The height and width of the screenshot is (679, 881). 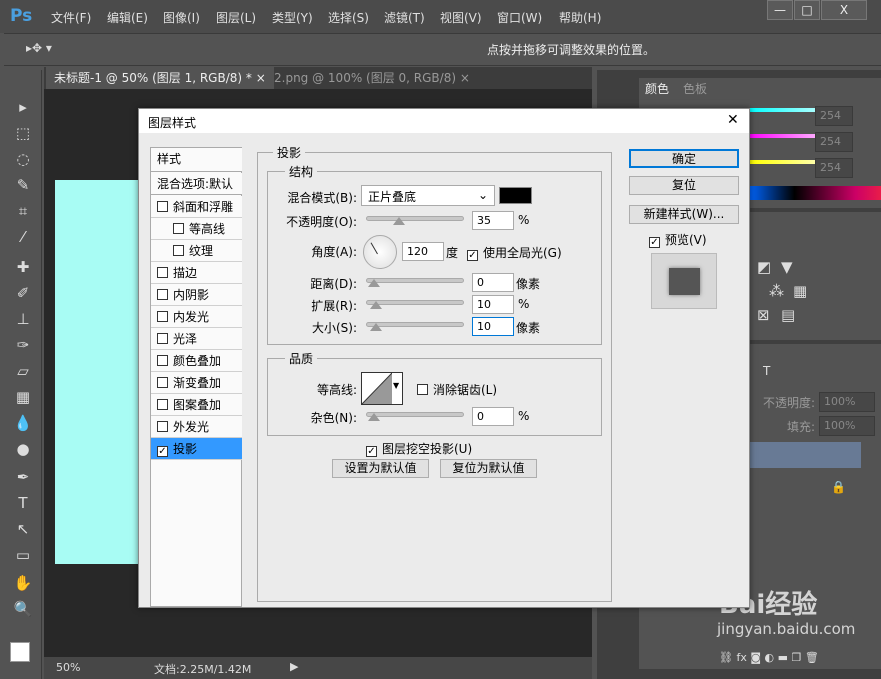 What do you see at coordinates (376, 305) in the screenshot?
I see `spread-slider-thumb` at bounding box center [376, 305].